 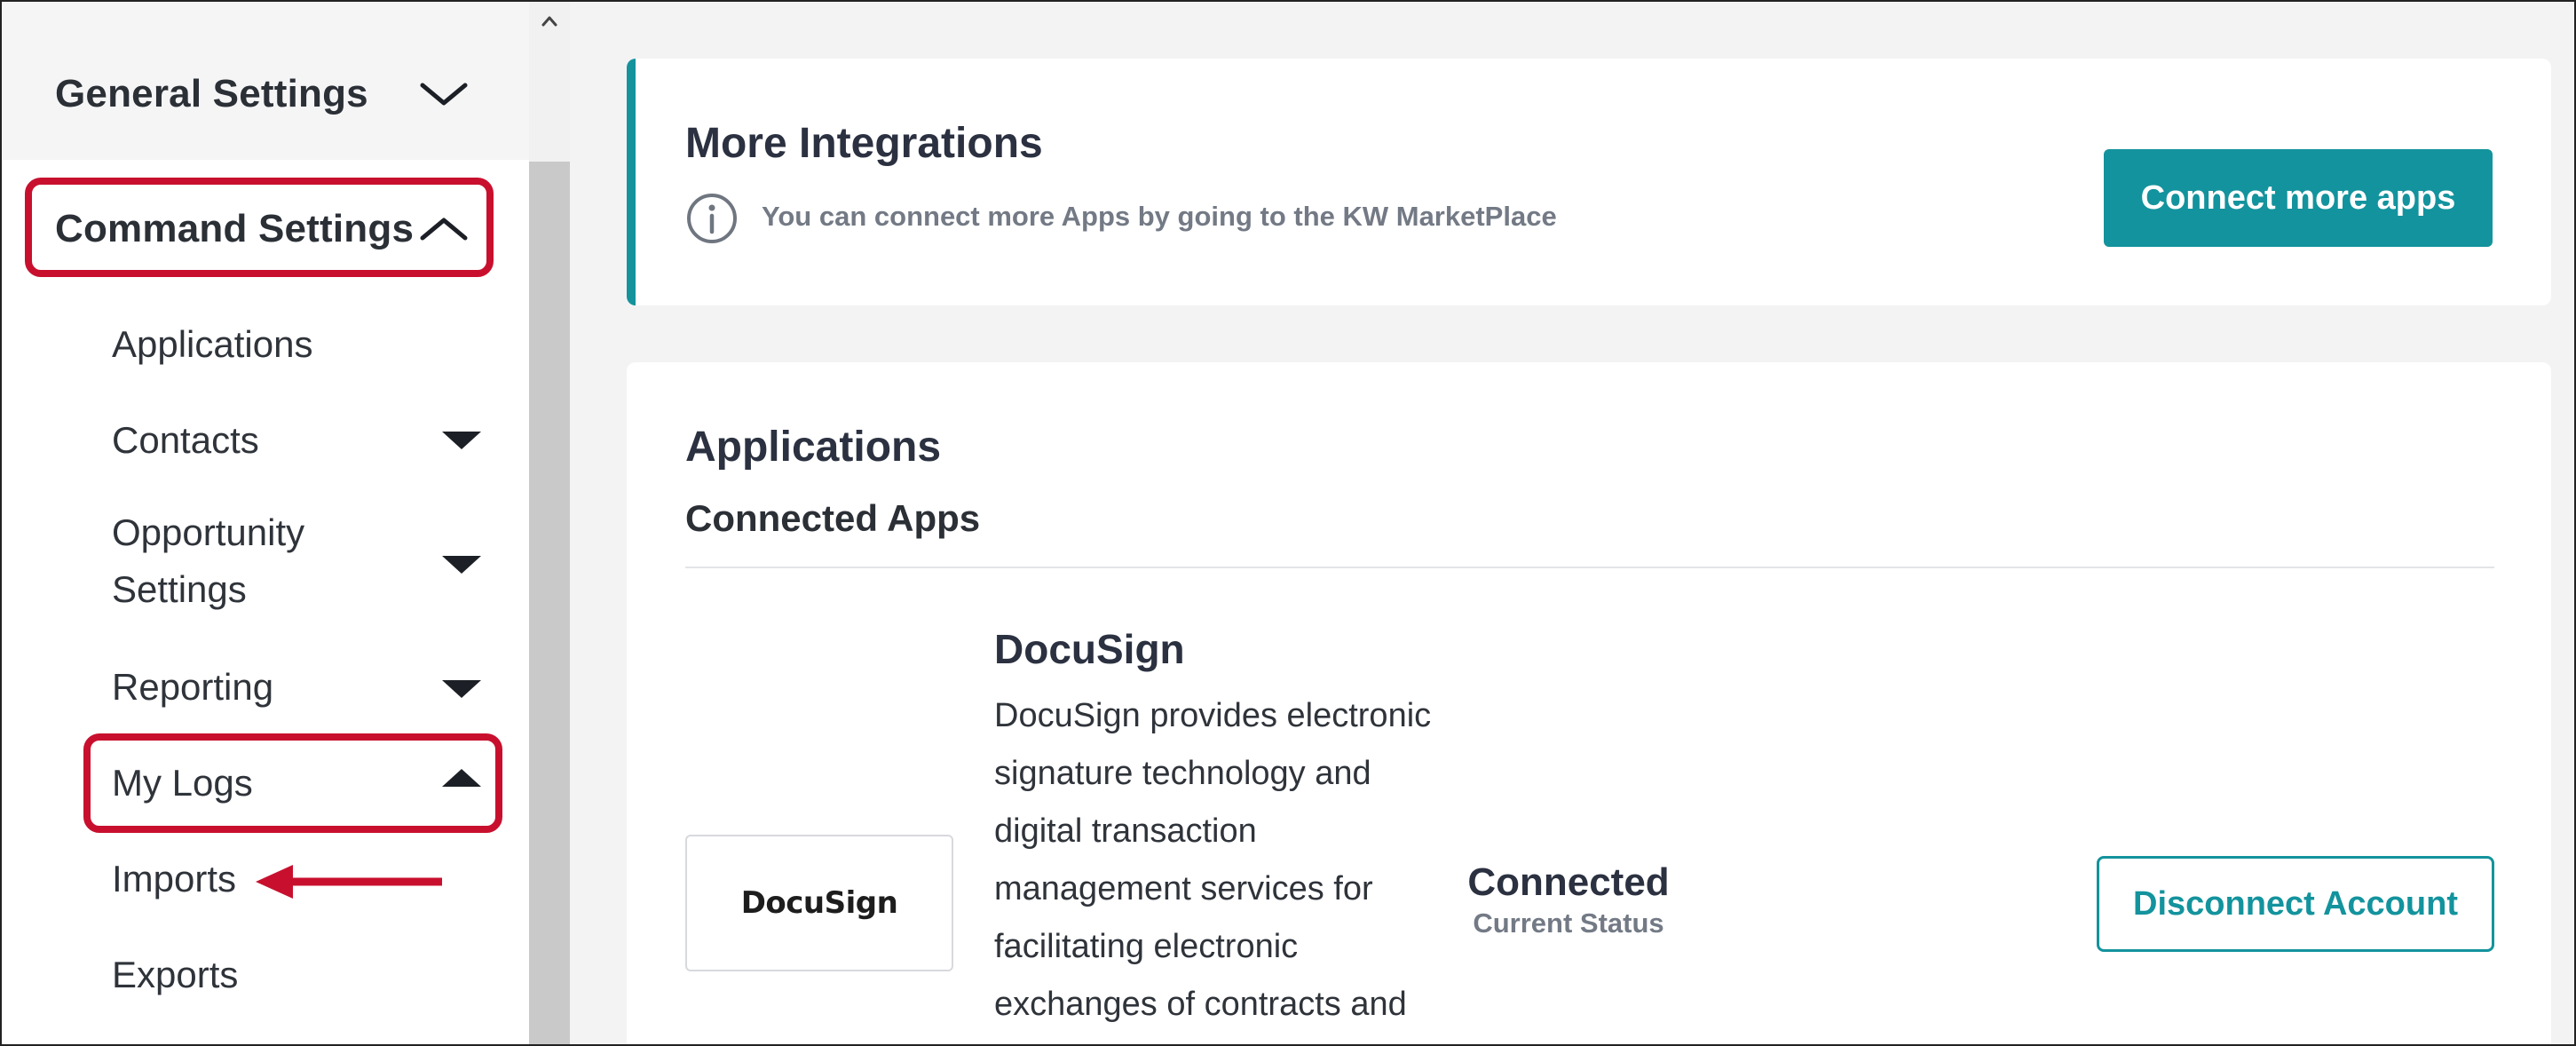 What do you see at coordinates (259, 227) in the screenshot?
I see `highlight-command-settings` at bounding box center [259, 227].